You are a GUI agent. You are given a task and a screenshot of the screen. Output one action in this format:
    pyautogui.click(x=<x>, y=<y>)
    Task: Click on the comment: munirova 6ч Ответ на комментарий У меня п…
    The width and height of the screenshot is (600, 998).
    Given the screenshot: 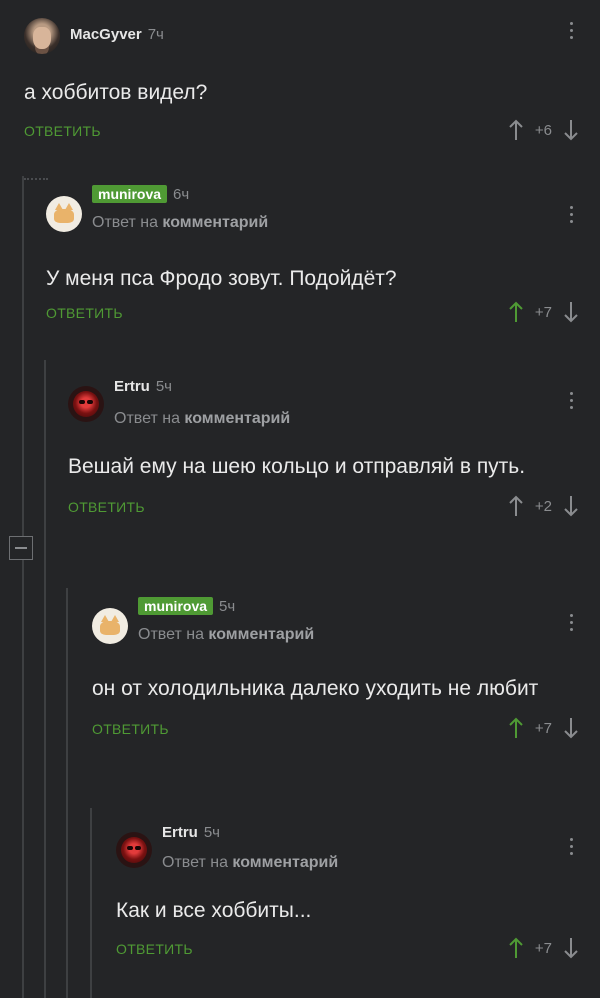 What is the action you would take?
    pyautogui.click(x=312, y=253)
    